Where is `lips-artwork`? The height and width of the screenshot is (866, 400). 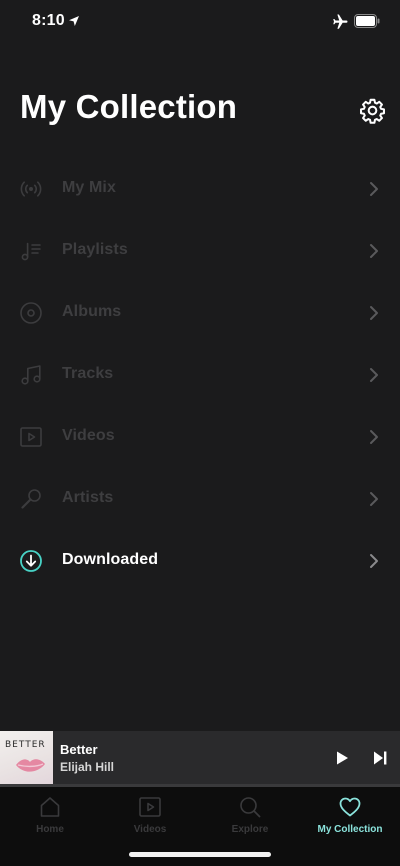
lips-artwork is located at coordinates (30, 765).